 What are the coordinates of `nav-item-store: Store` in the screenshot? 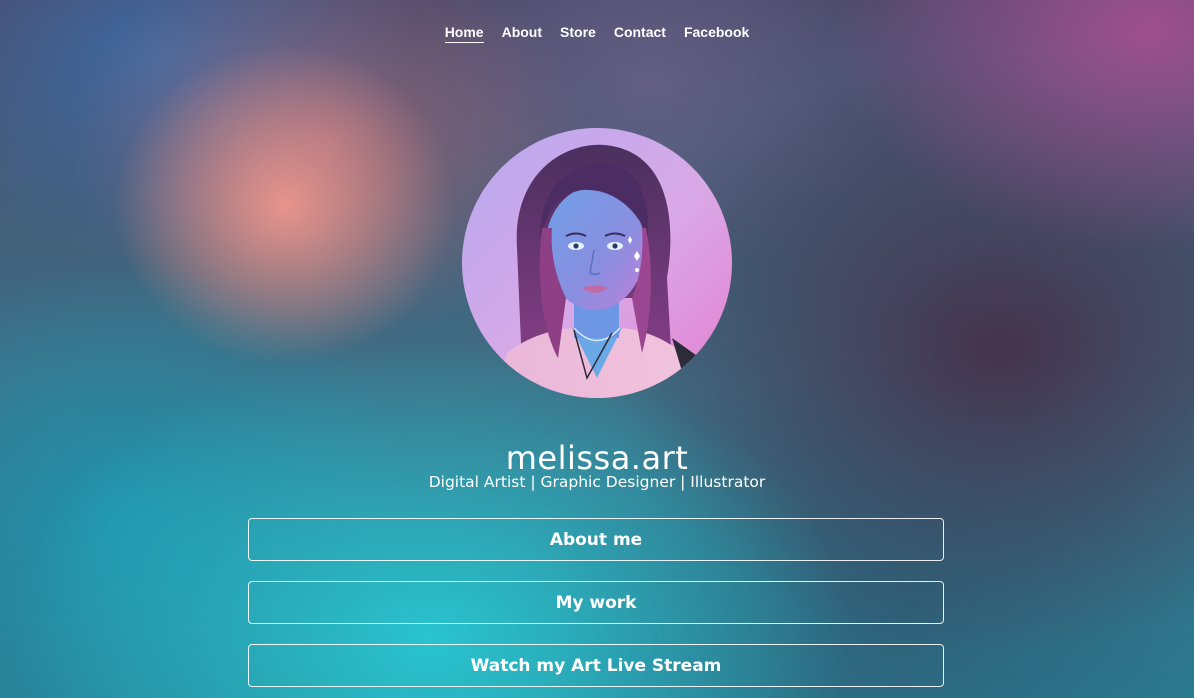 It's located at (578, 33).